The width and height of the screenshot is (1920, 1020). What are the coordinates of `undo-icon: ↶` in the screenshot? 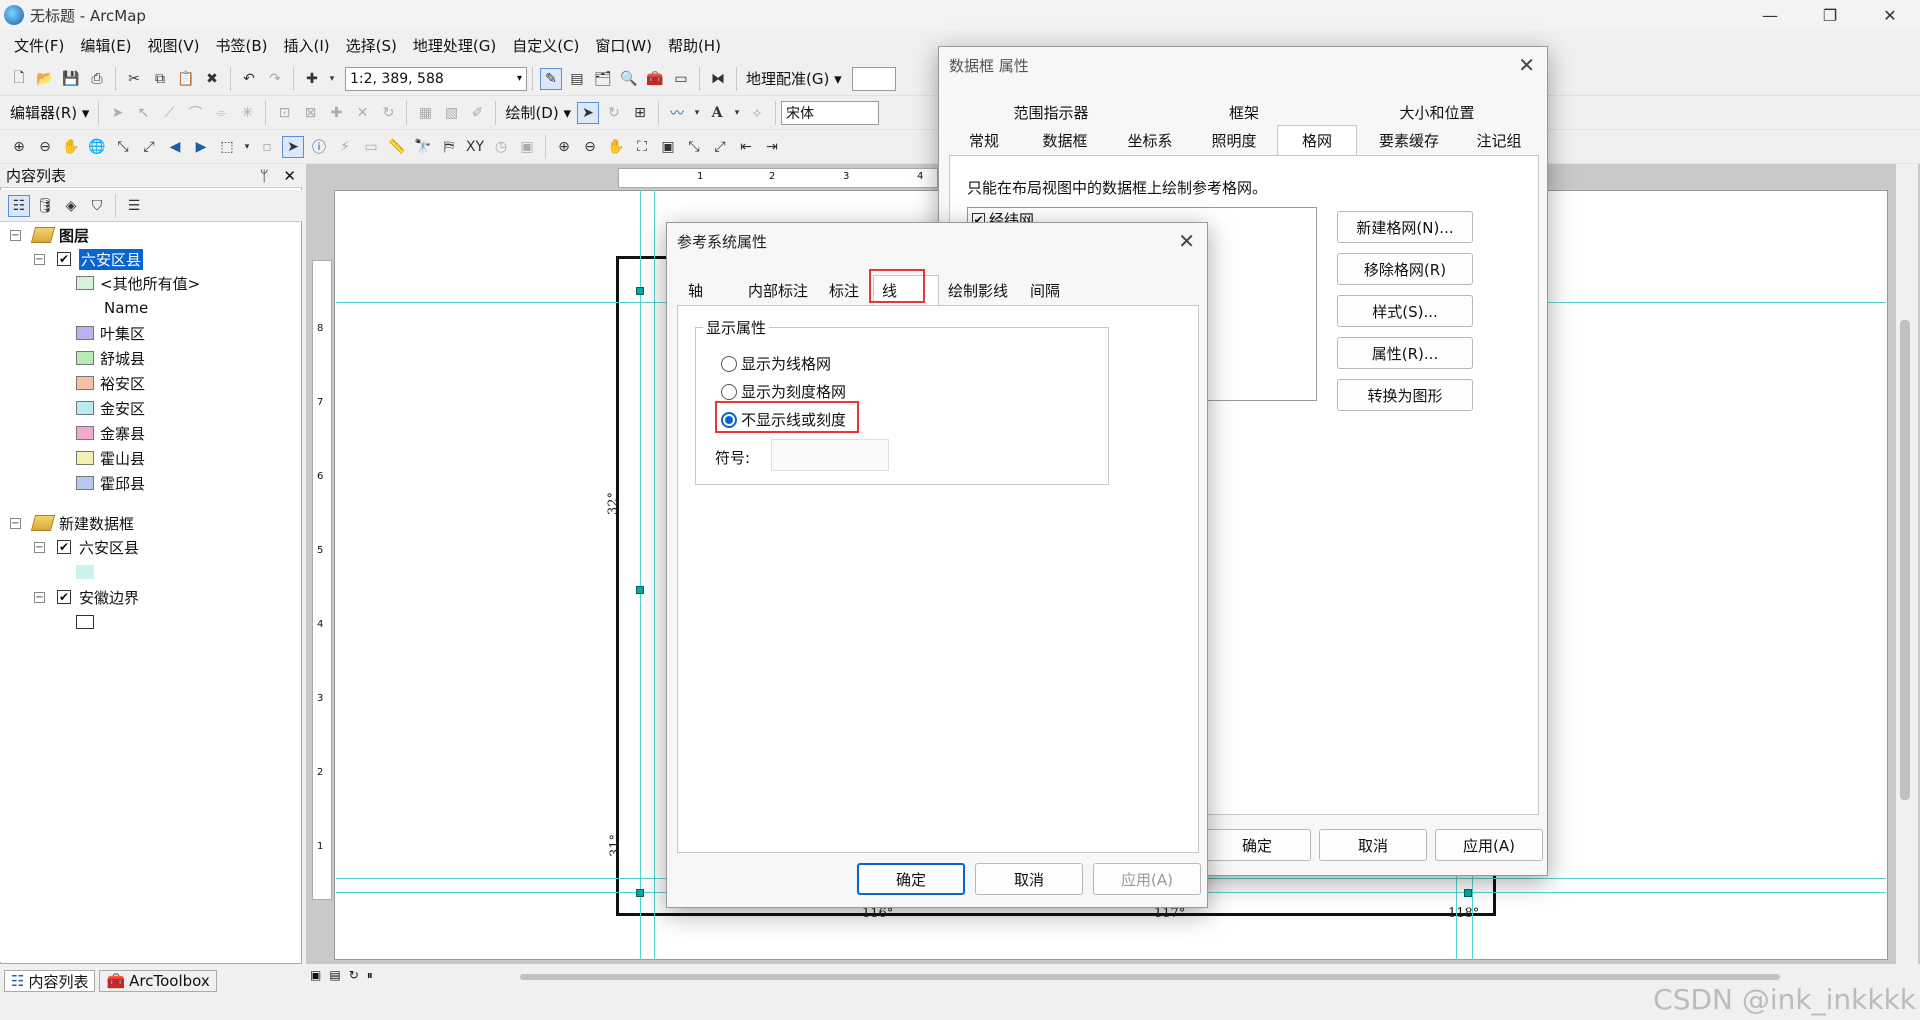 It's located at (249, 79).